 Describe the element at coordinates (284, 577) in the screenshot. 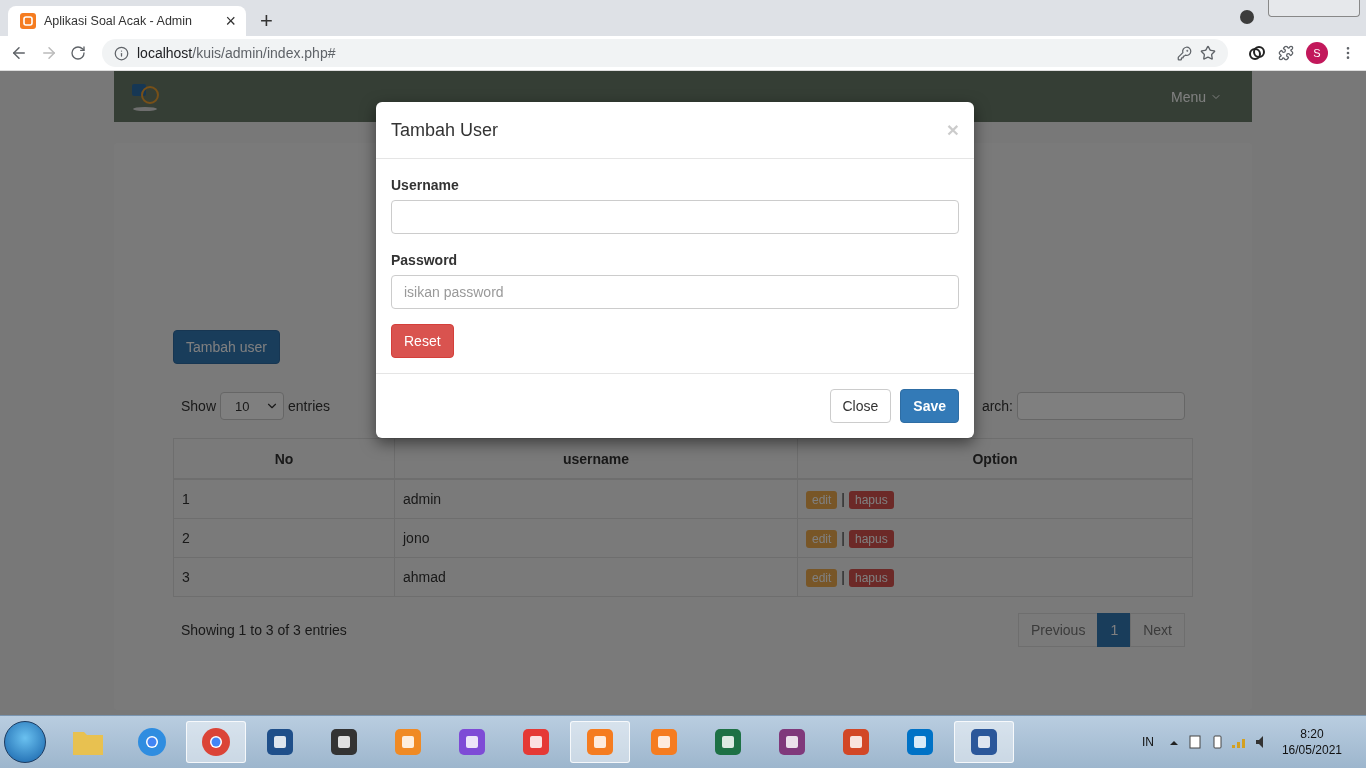

I see `table-cell: 3` at that location.